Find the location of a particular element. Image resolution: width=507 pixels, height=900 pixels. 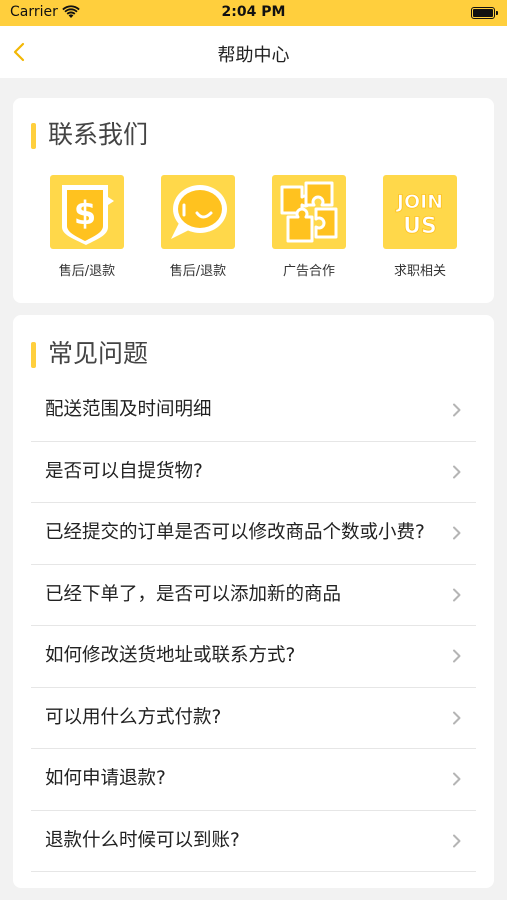

contact-item-label: 求职相关 is located at coordinates (419, 271).